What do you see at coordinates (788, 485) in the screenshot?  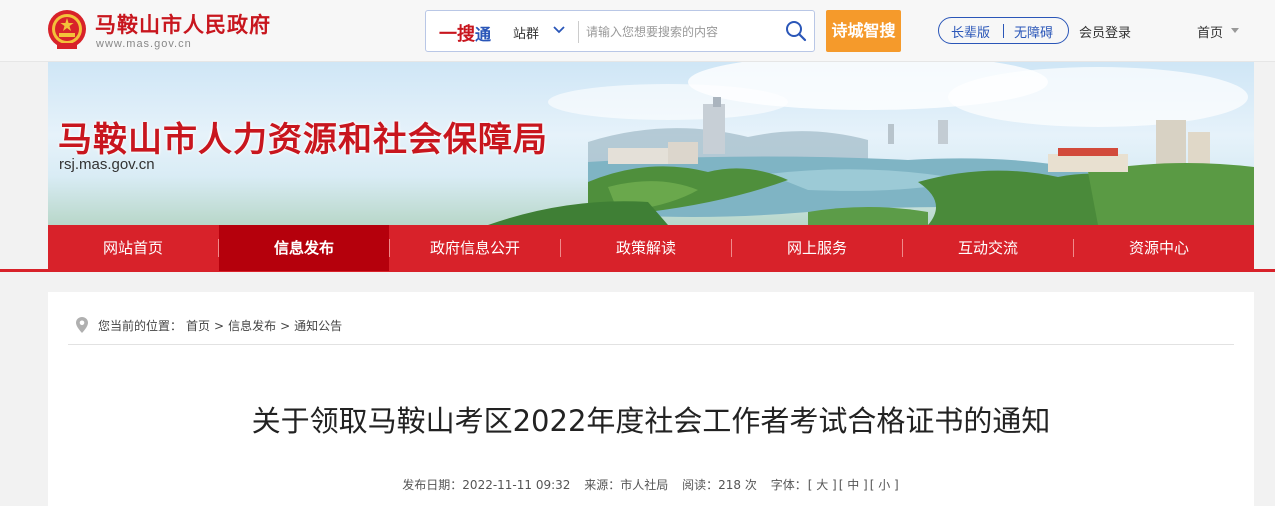 I see `font-size-label: 字体：` at bounding box center [788, 485].